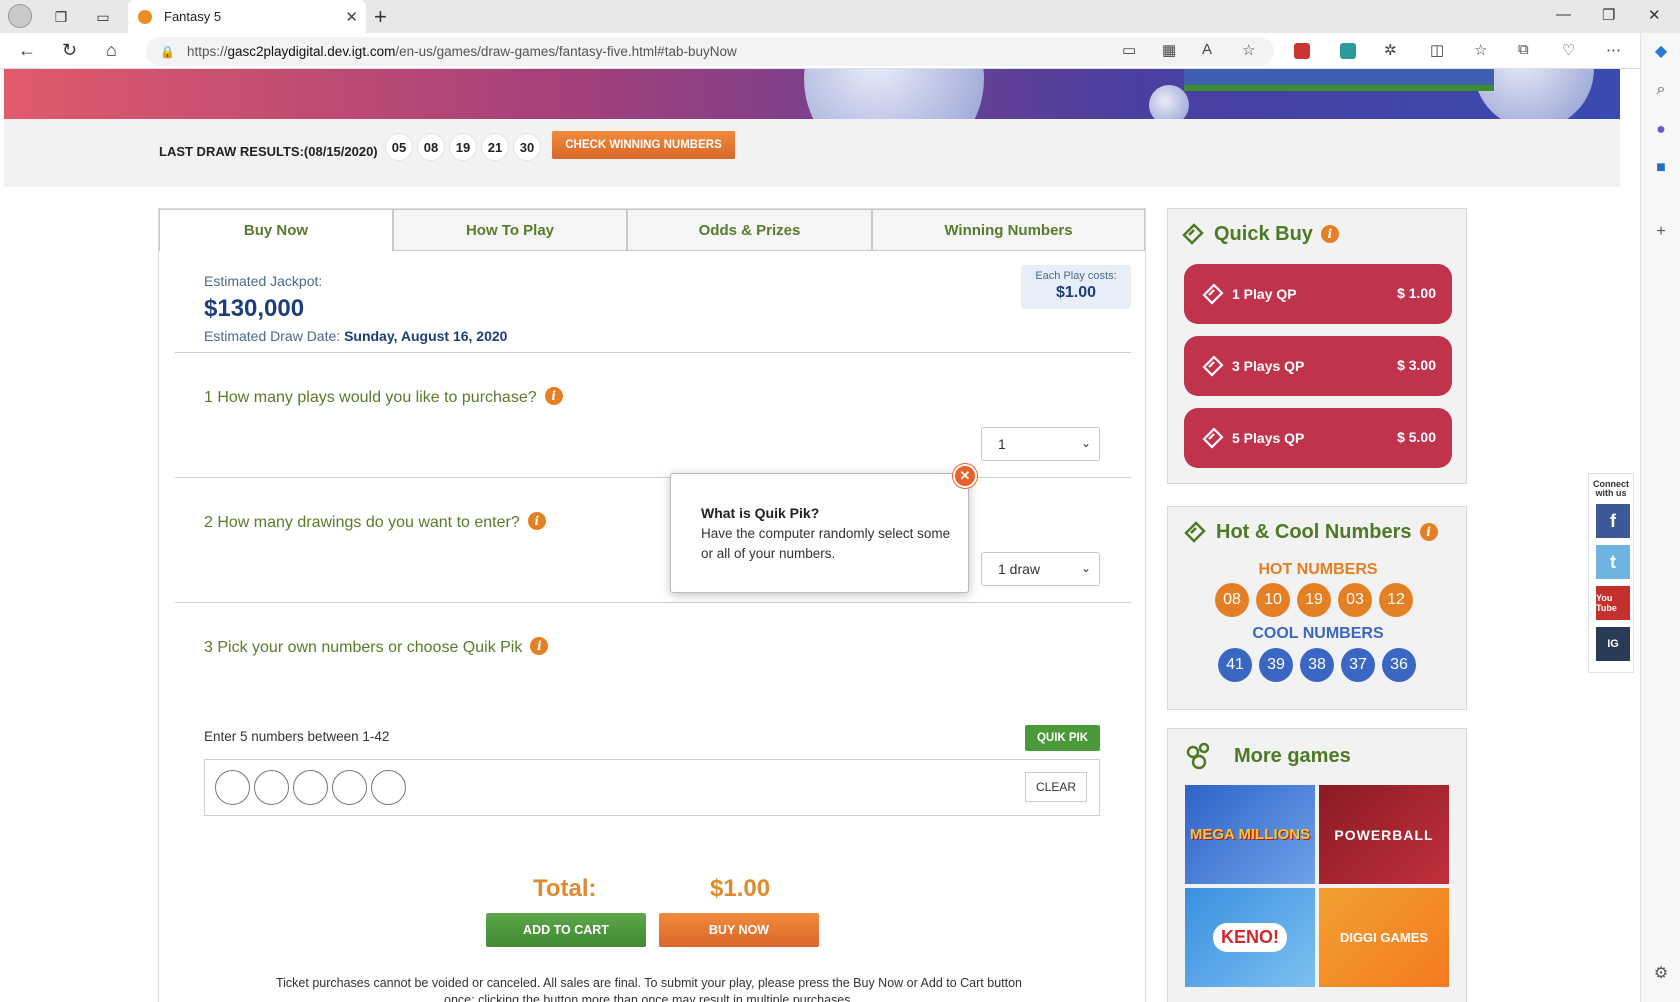  Describe the element at coordinates (1563, 14) in the screenshot. I see `minimize-icon: —` at that location.